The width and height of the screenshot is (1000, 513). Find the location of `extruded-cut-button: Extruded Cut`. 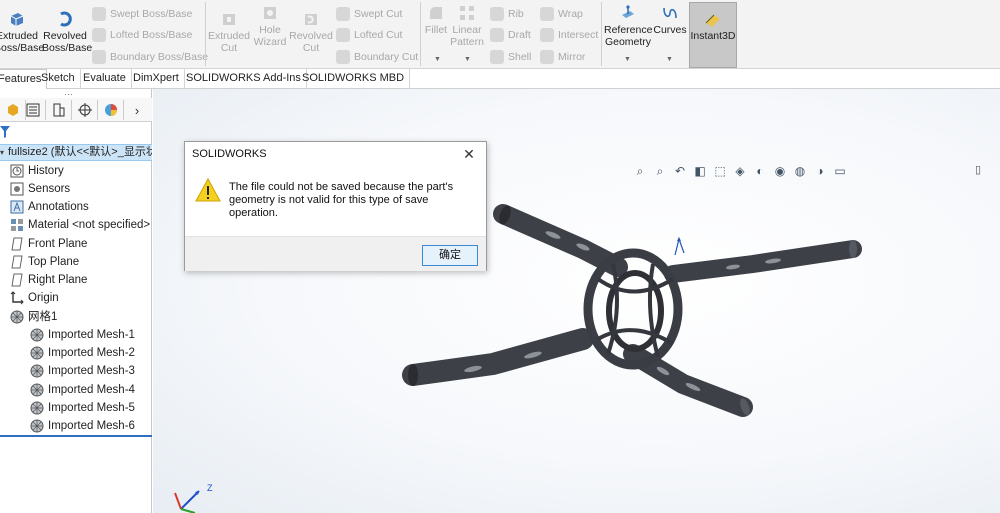

extruded-cut-button: Extruded Cut is located at coordinates (229, 32).